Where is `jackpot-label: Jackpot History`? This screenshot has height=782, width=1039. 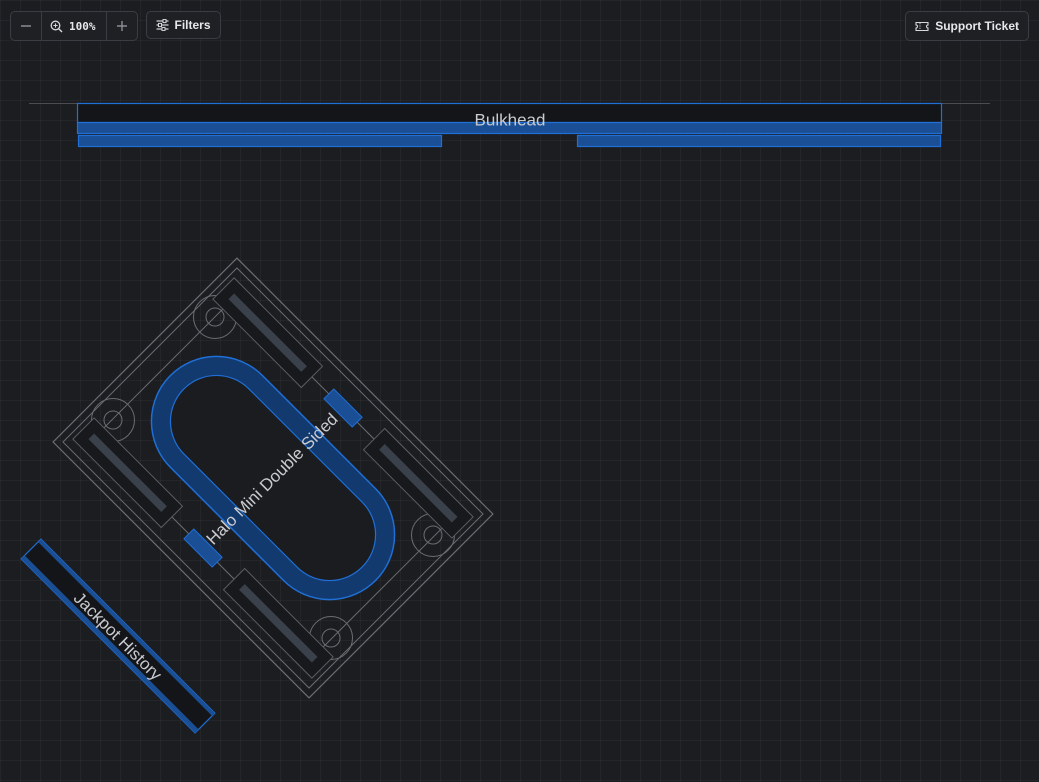 jackpot-label: Jackpot History is located at coordinates (118, 637).